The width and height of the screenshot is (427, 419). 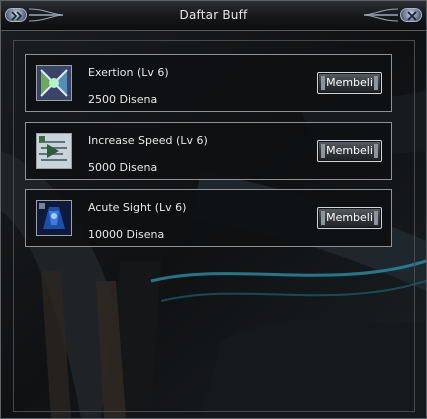 What do you see at coordinates (148, 140) in the screenshot?
I see `buff-name: Increase Speed (Lv 6)` at bounding box center [148, 140].